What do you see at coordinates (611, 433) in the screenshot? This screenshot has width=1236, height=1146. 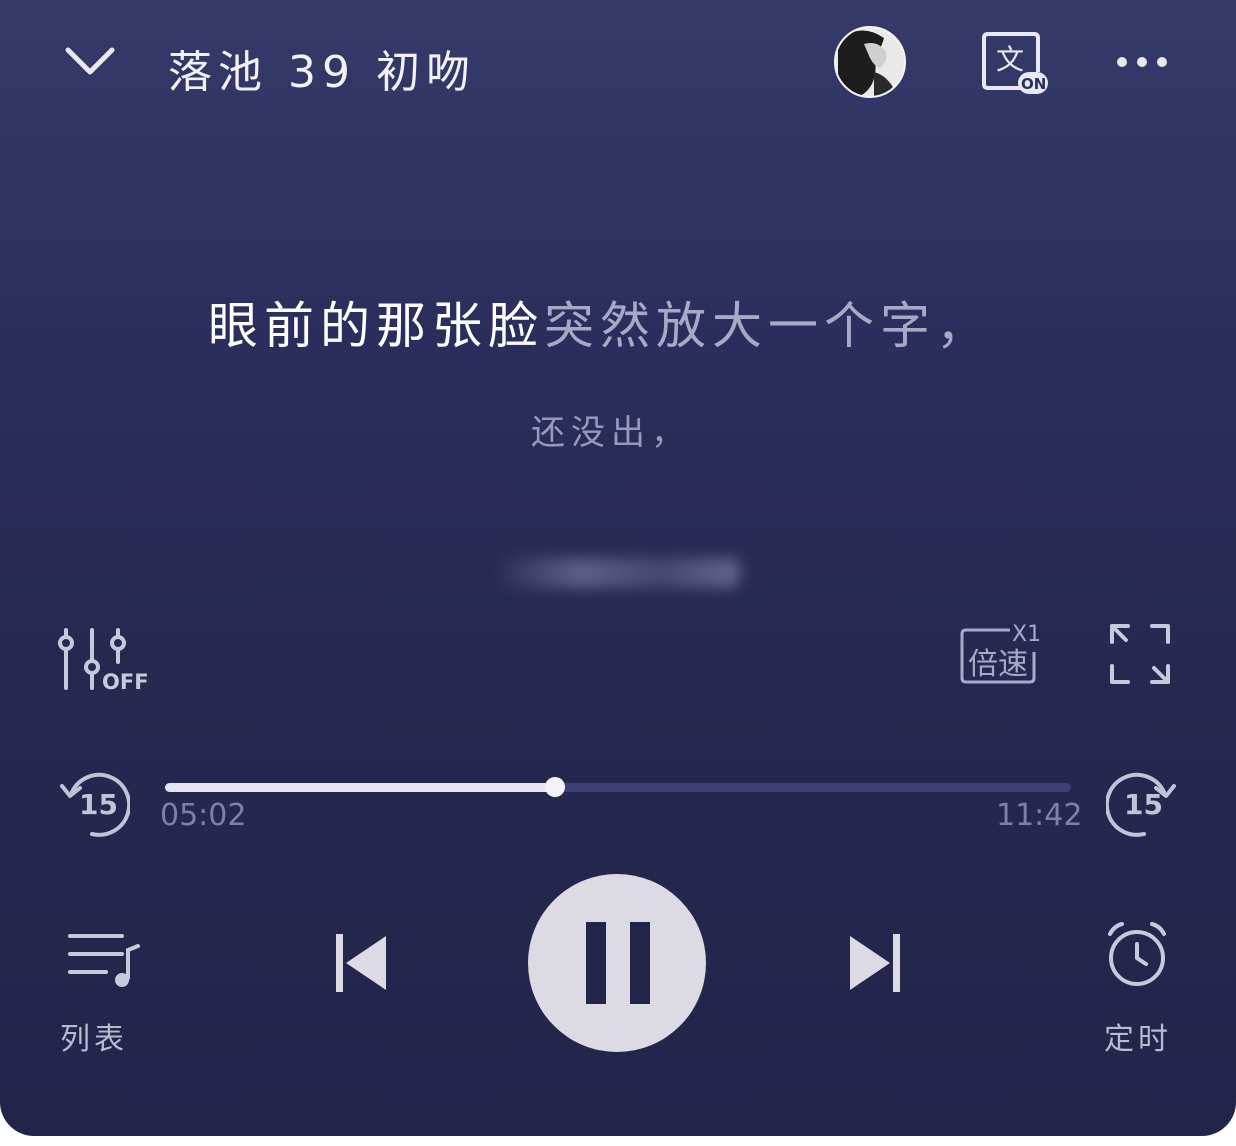 I see `next-lyric-line: 还没出，` at bounding box center [611, 433].